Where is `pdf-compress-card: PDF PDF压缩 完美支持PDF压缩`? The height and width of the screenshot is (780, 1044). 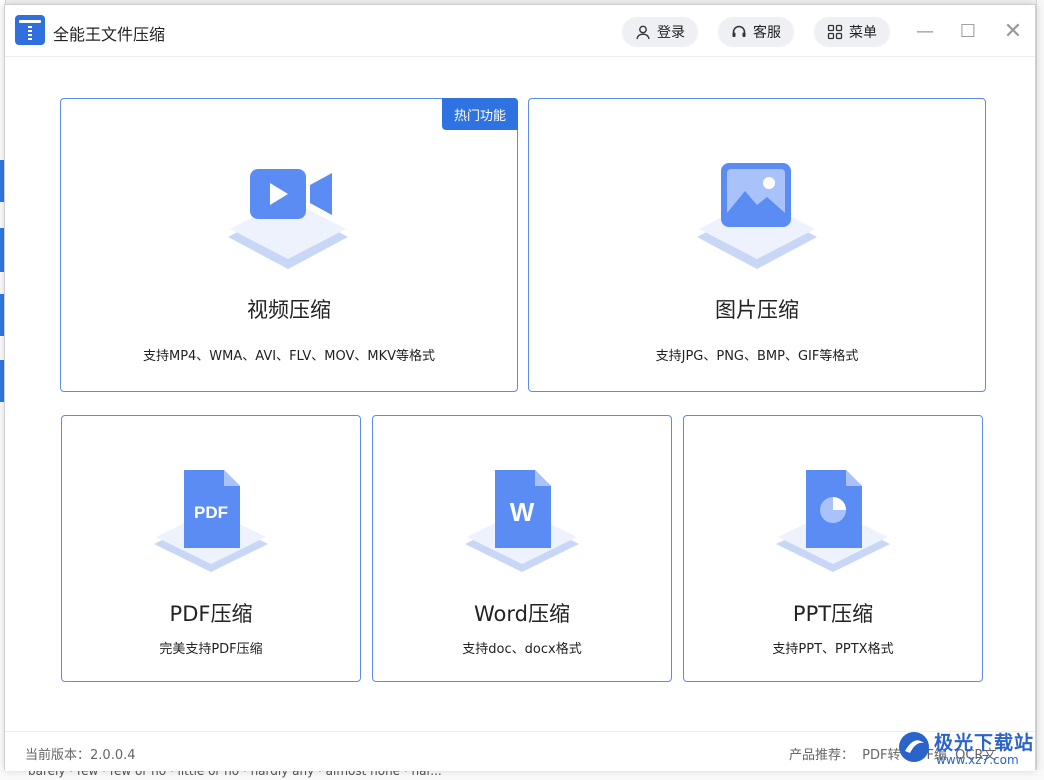 pdf-compress-card: PDF PDF压缩 完美支持PDF压缩 is located at coordinates (211, 548).